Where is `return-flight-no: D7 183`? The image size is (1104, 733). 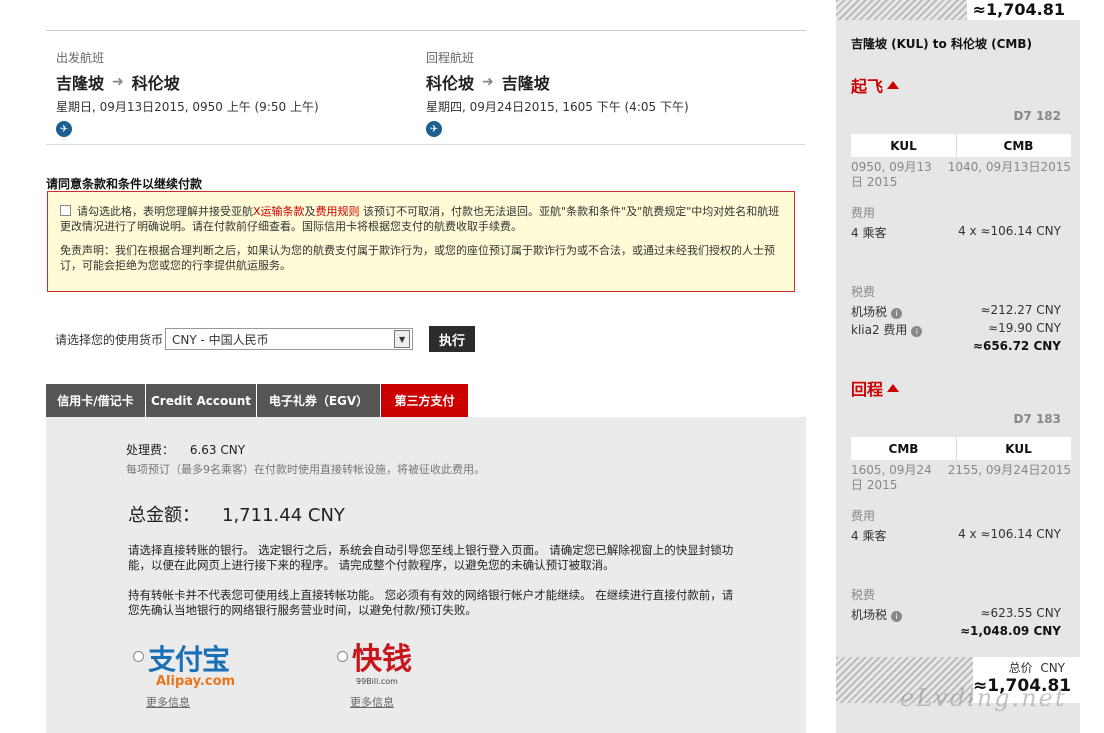
return-flight-no: D7 183 is located at coordinates (1037, 419).